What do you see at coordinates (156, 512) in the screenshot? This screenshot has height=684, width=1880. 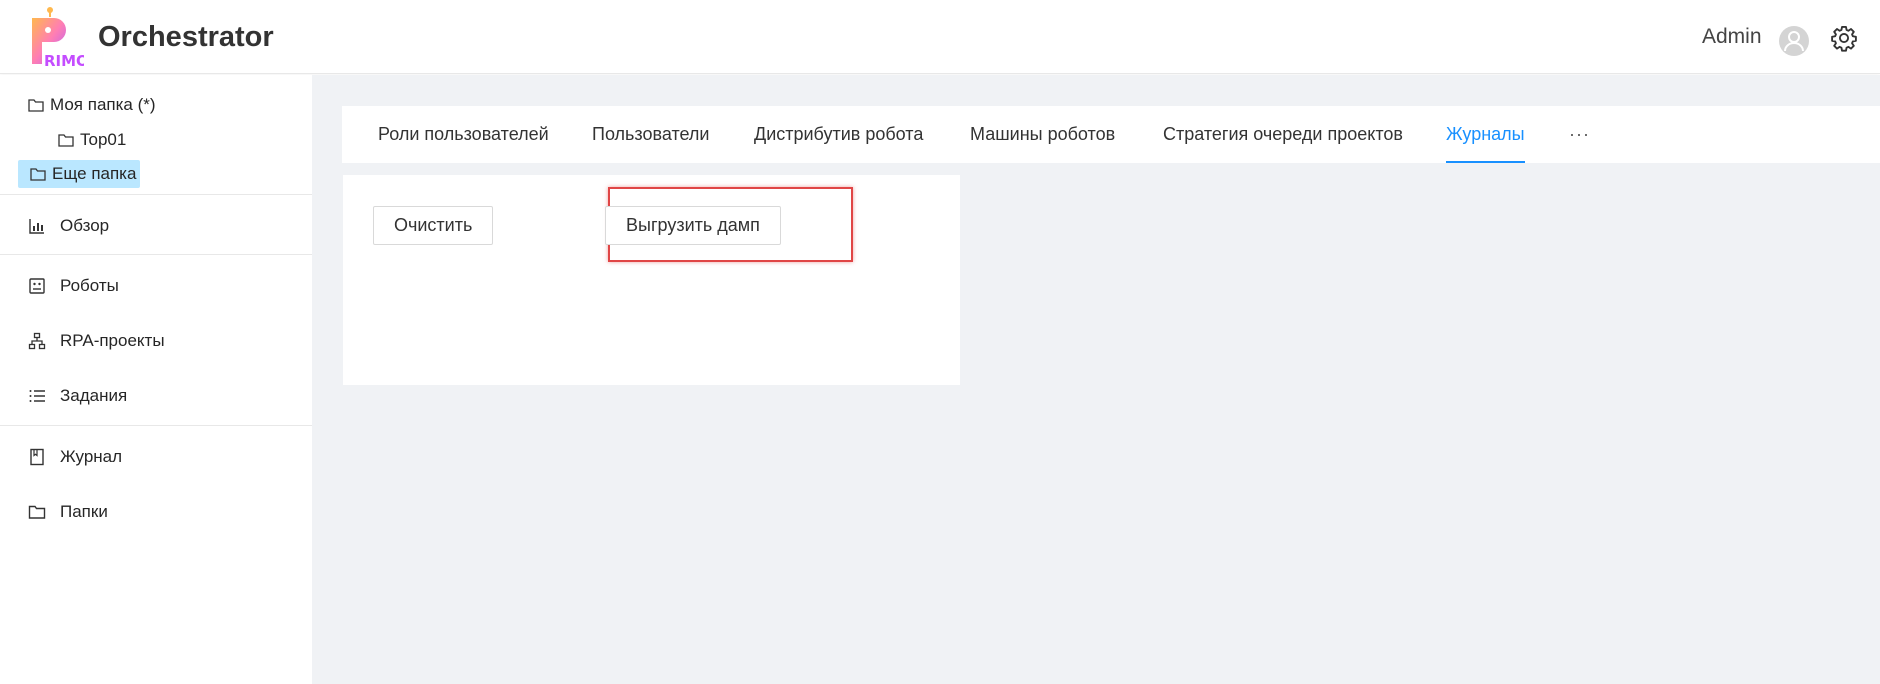 I see `nav-item-folders: Папки` at bounding box center [156, 512].